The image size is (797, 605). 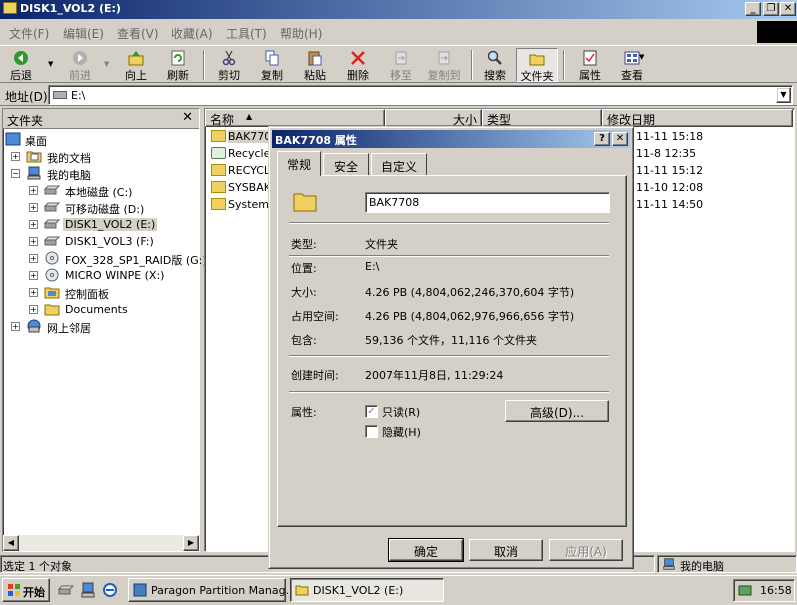 I want to click on menu-edit: 编辑(E), so click(x=83, y=33).